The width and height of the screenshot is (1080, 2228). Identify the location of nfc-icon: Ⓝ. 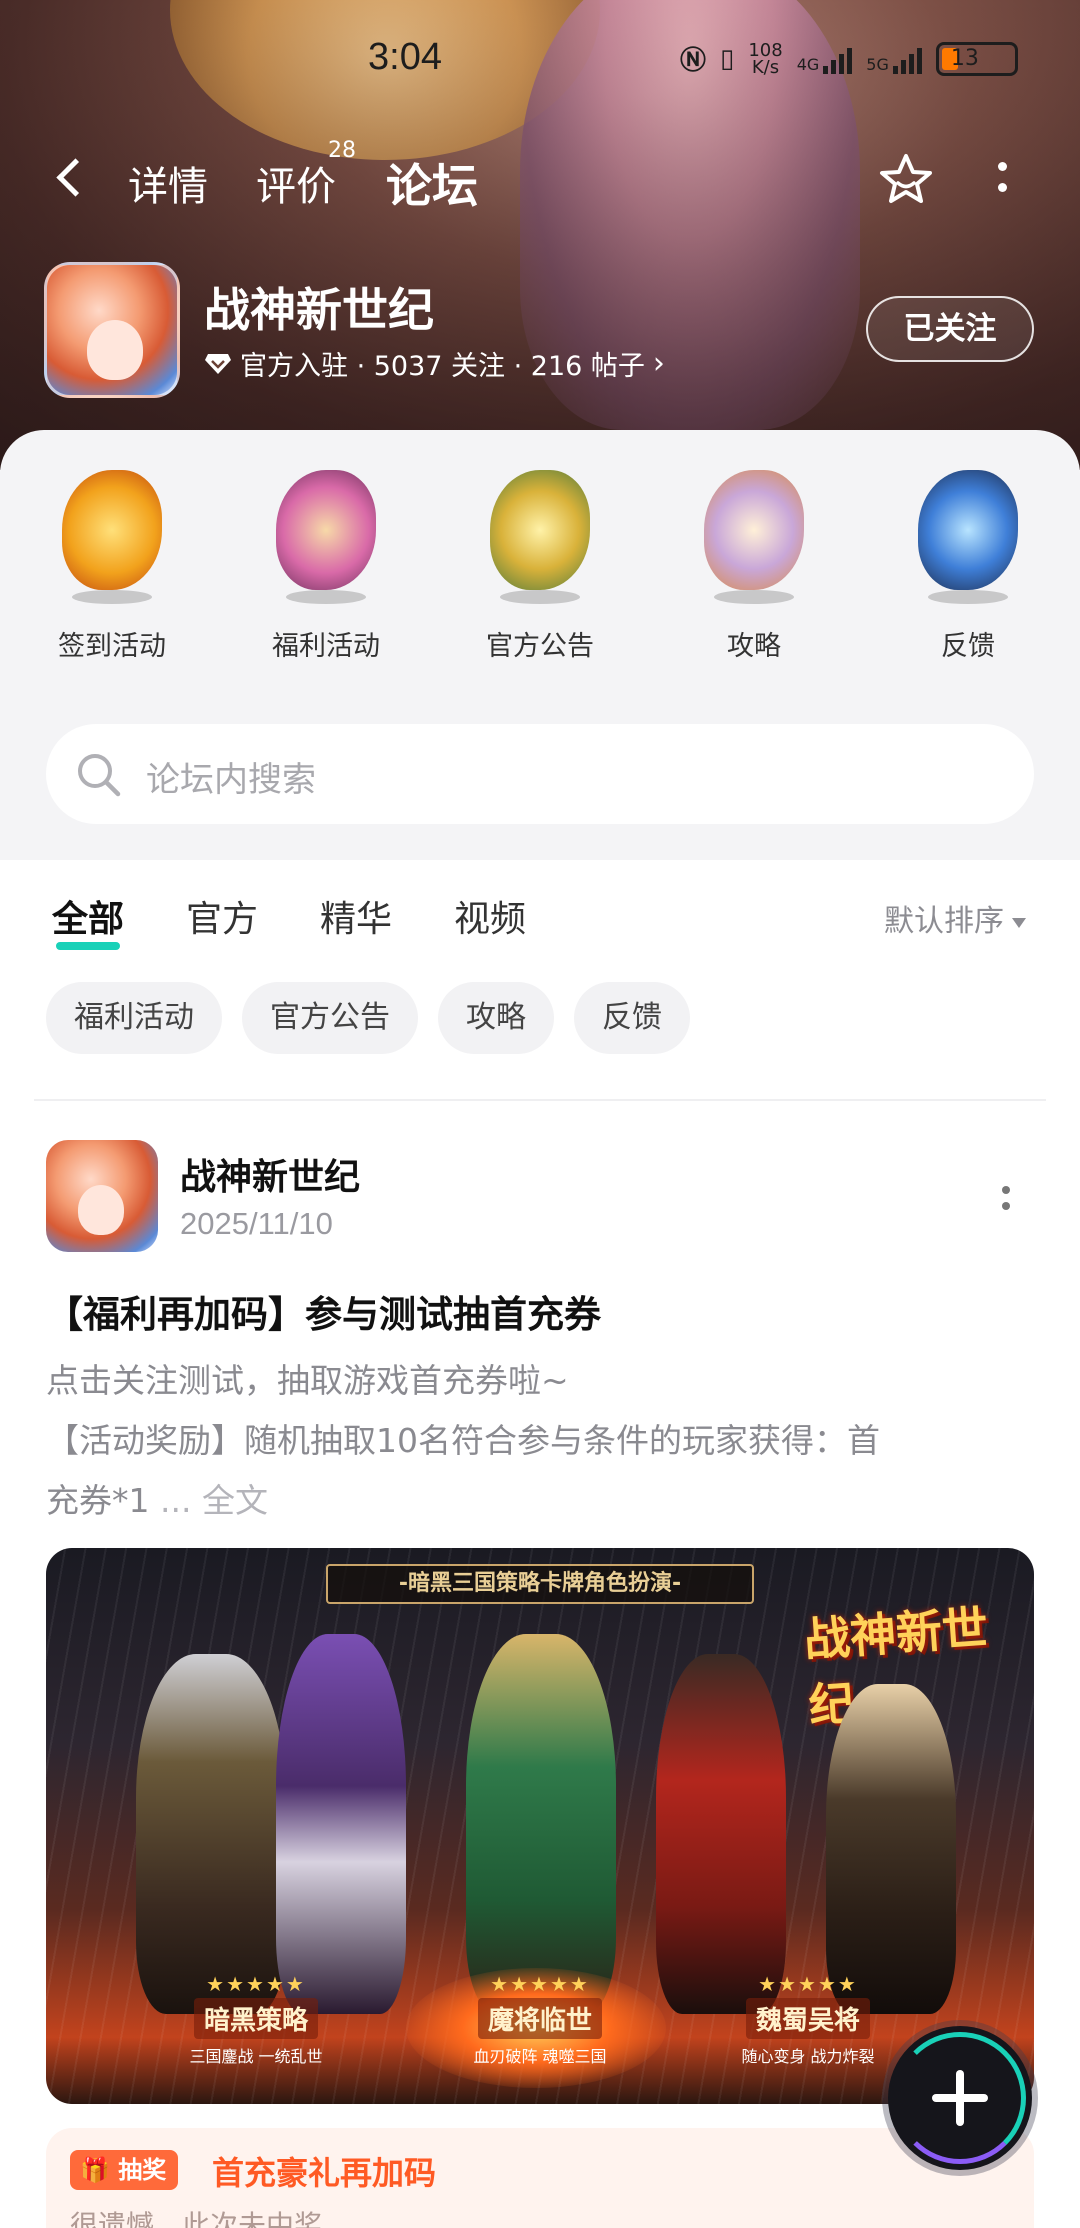
(693, 61).